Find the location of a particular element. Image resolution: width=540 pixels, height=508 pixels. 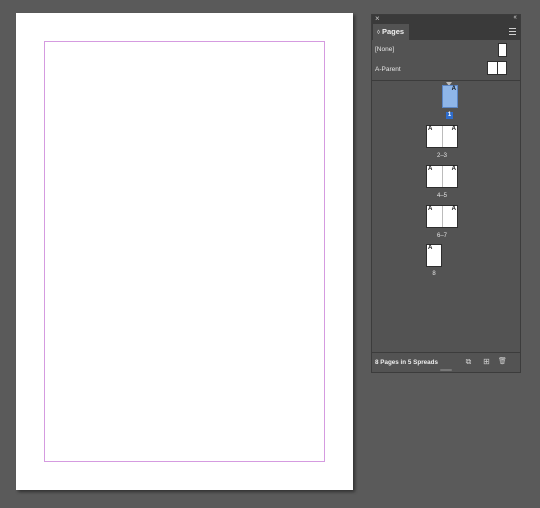

new-page-icon: ⊞ is located at coordinates (486, 361).